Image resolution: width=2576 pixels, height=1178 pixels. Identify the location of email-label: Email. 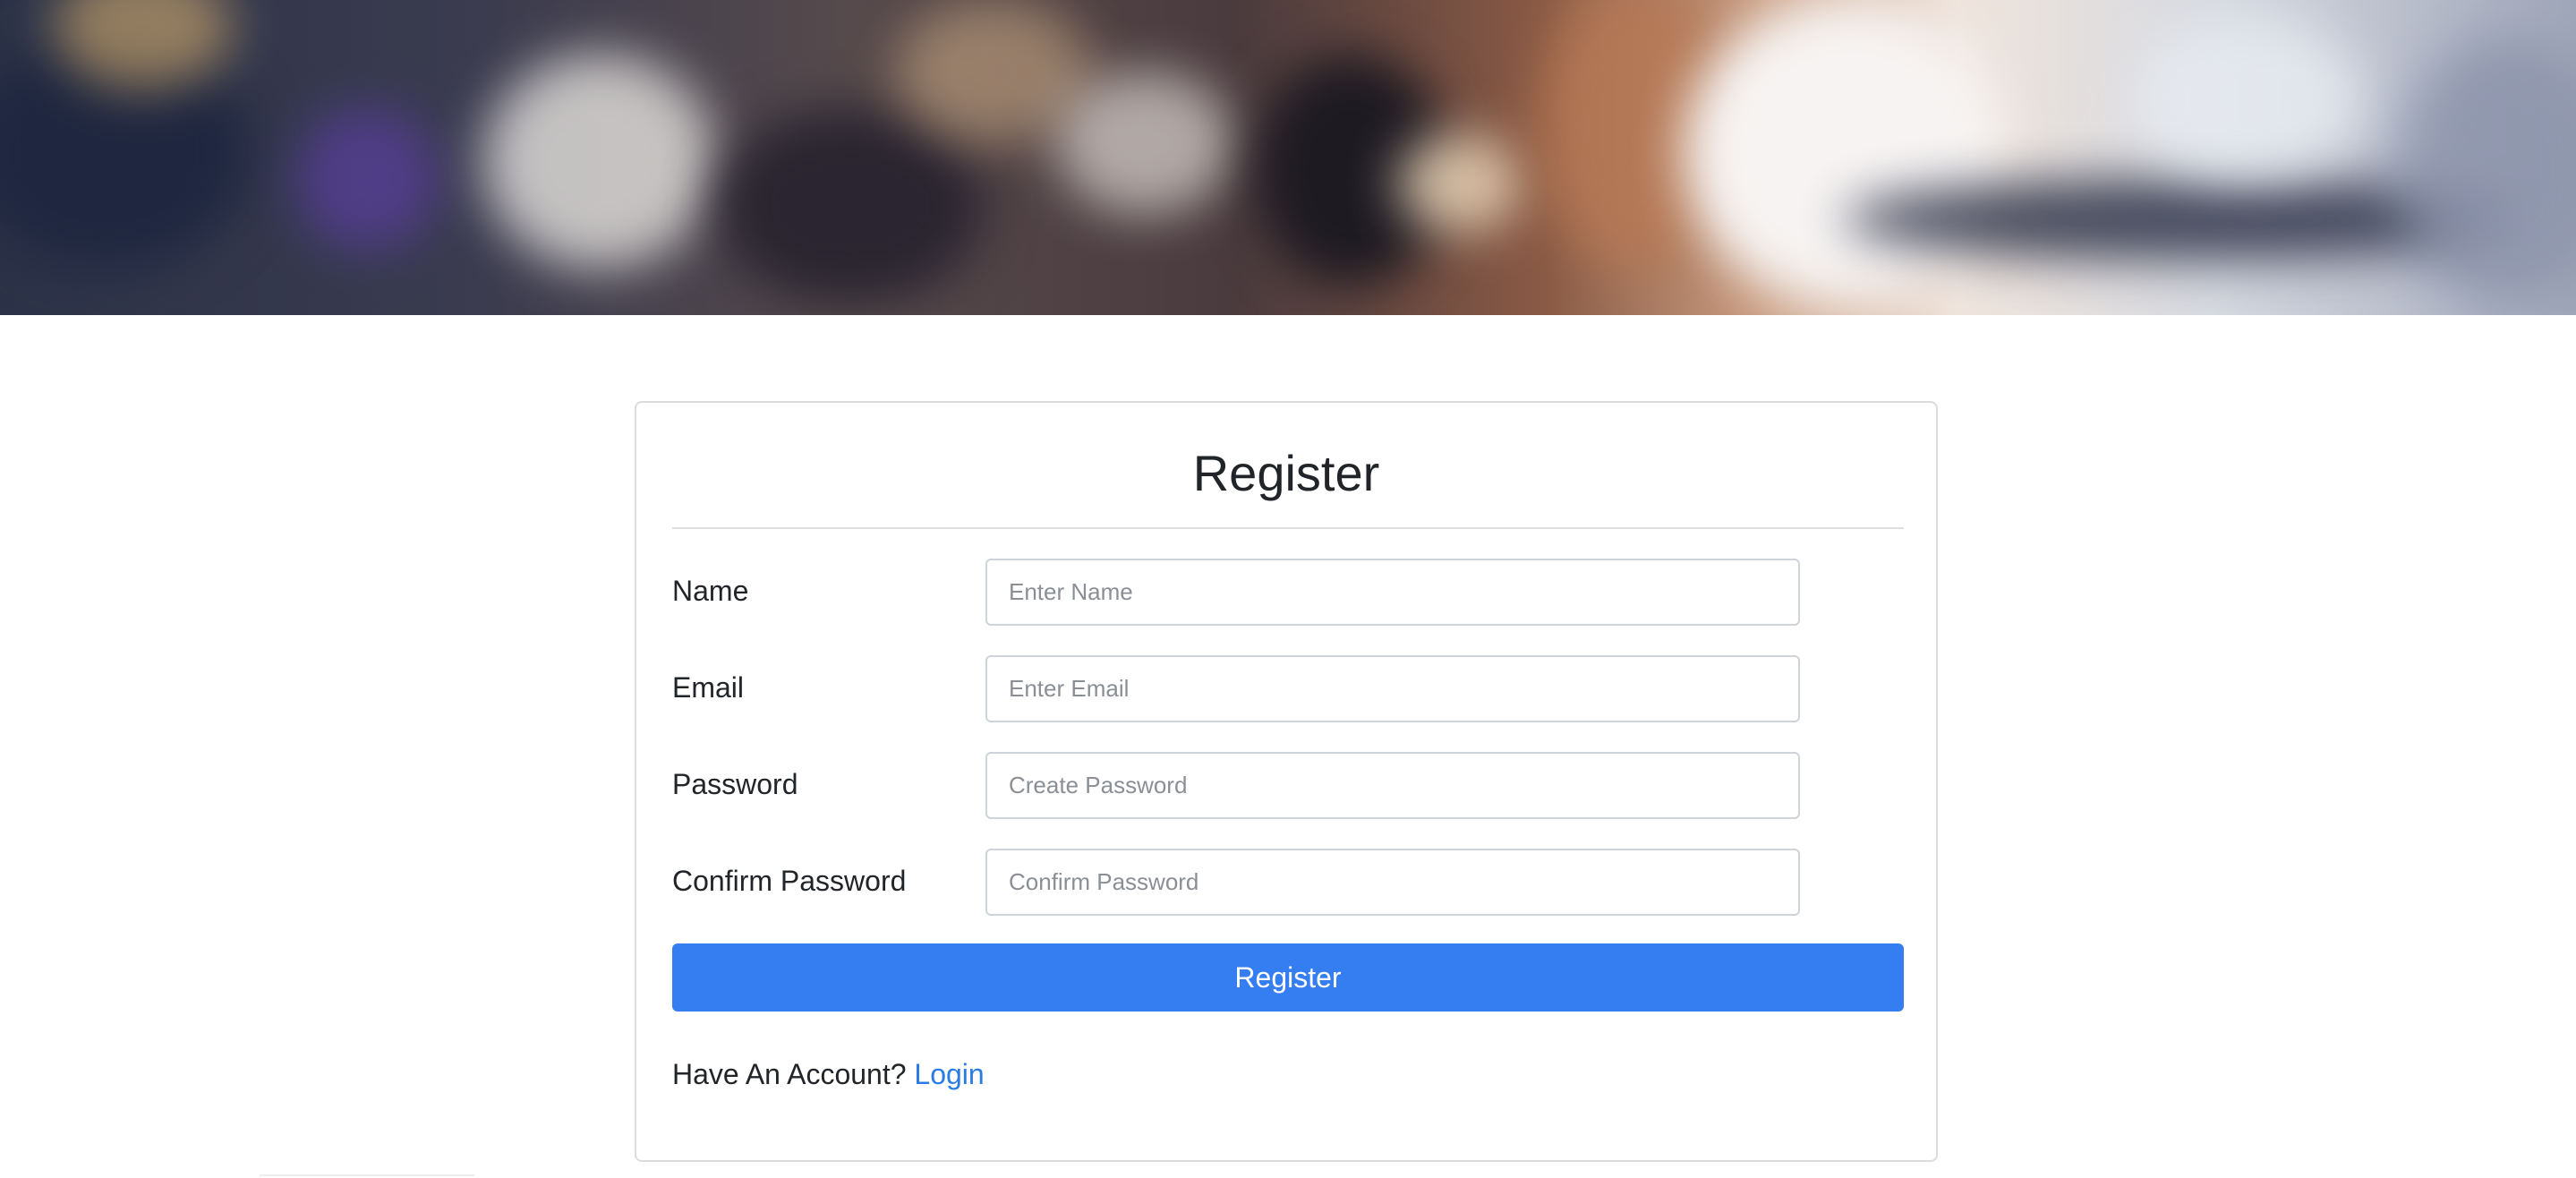
(708, 688).